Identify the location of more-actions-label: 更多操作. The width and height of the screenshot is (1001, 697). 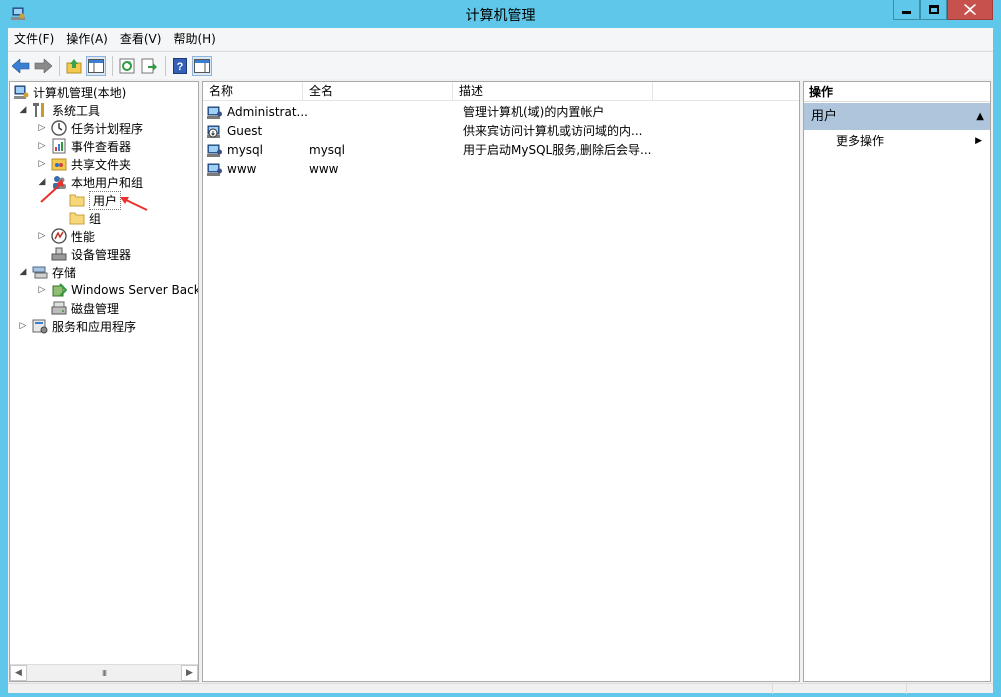
(860, 141).